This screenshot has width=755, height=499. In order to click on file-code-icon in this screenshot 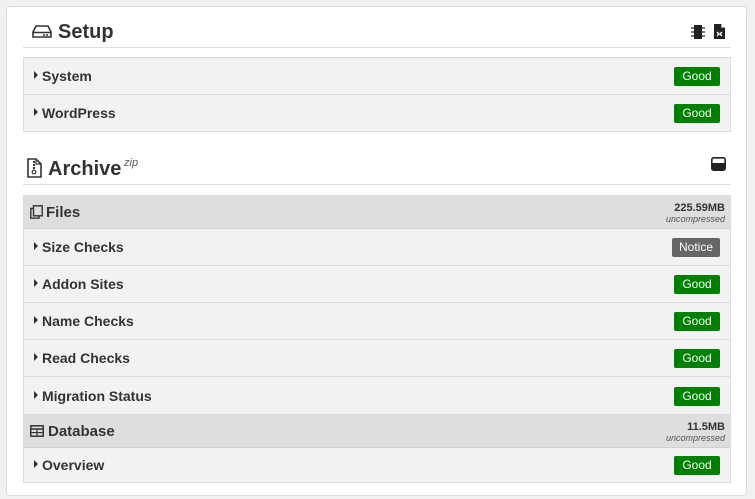, I will do `click(719, 34)`.